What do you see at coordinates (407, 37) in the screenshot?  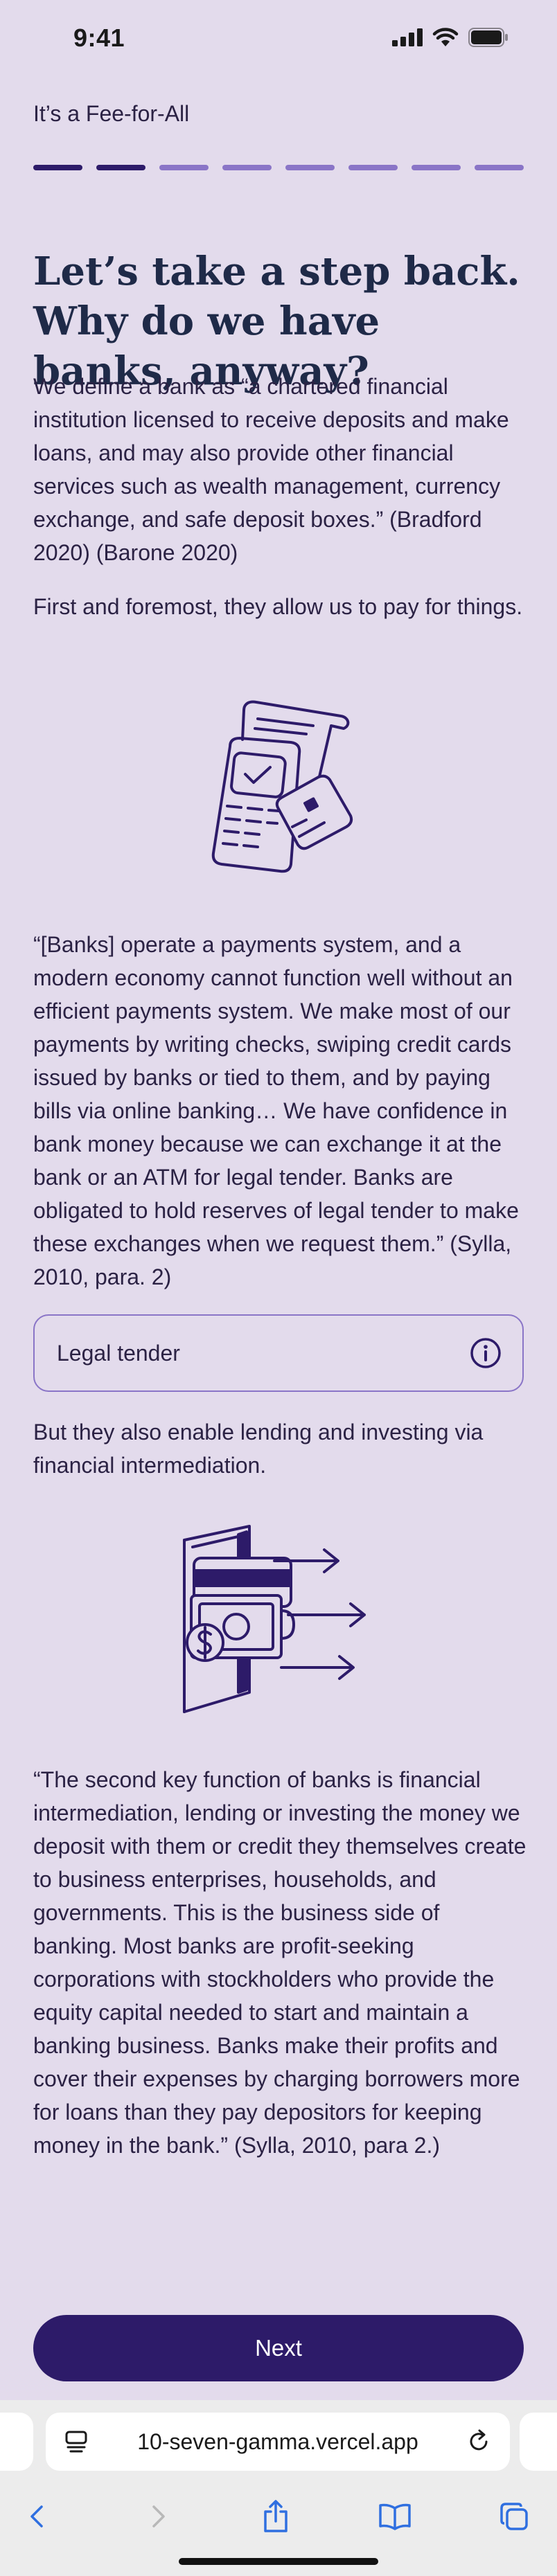 I see `signal-icon` at bounding box center [407, 37].